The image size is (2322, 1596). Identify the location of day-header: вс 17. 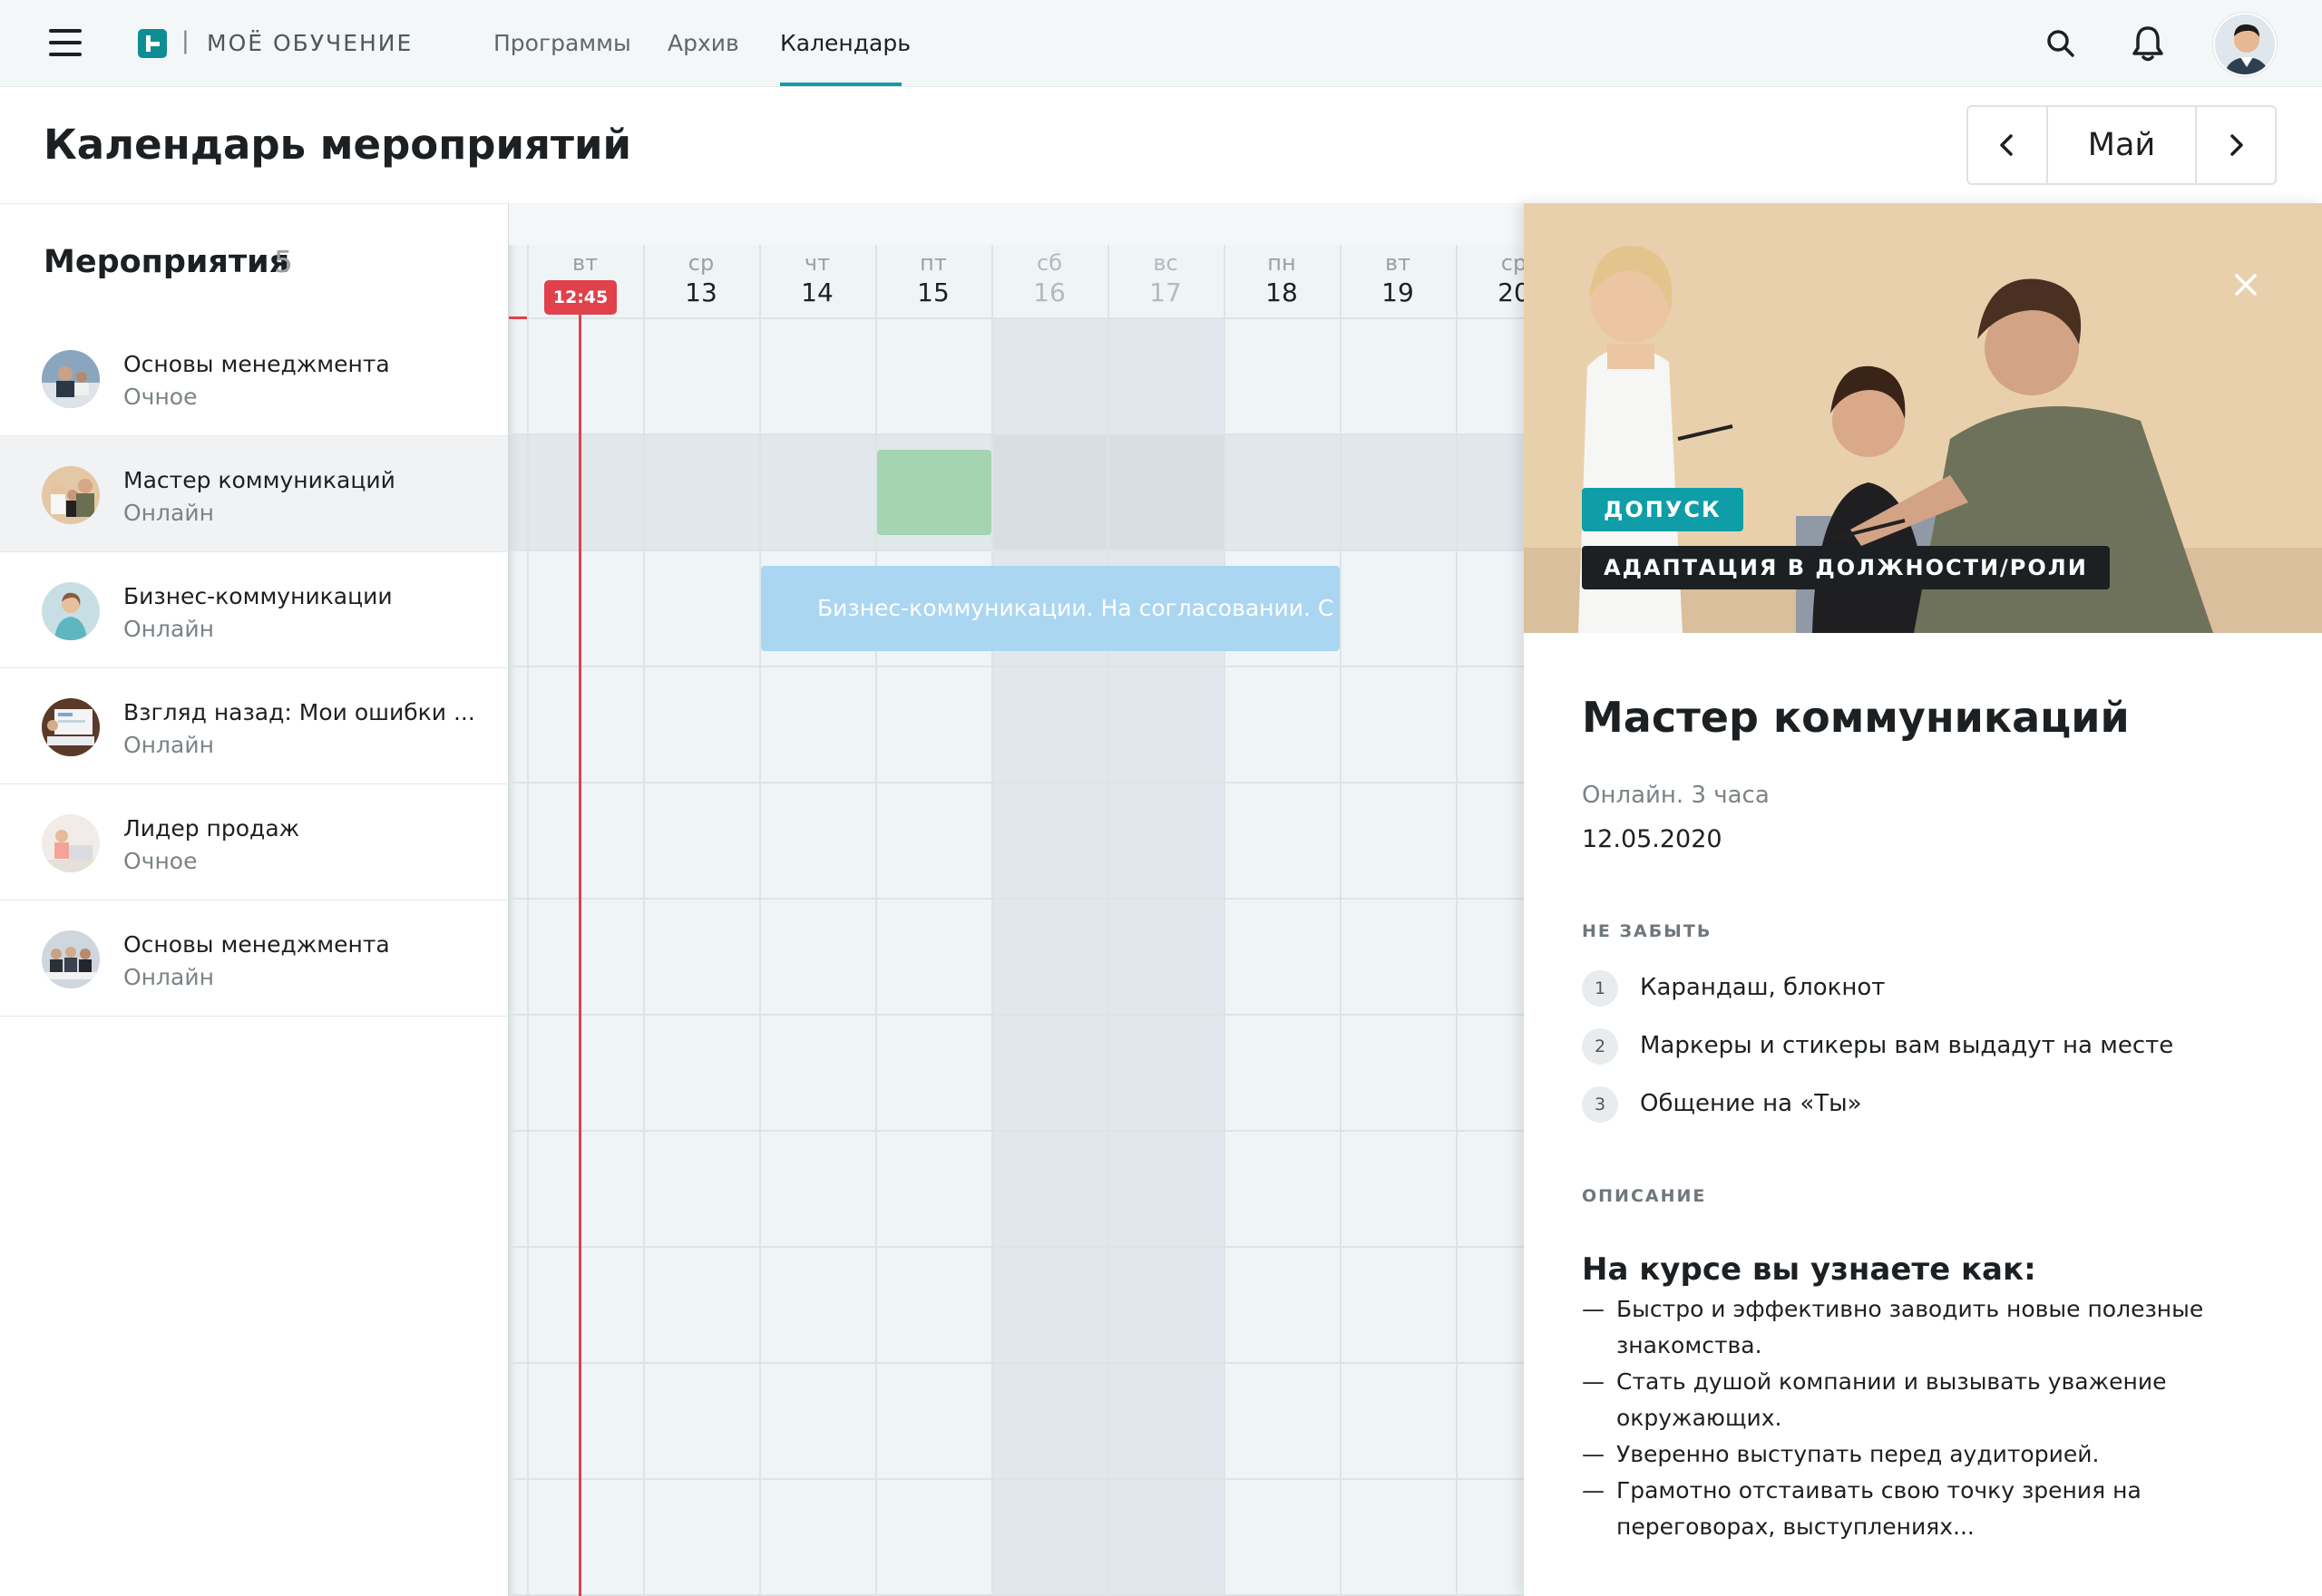
(1165, 278).